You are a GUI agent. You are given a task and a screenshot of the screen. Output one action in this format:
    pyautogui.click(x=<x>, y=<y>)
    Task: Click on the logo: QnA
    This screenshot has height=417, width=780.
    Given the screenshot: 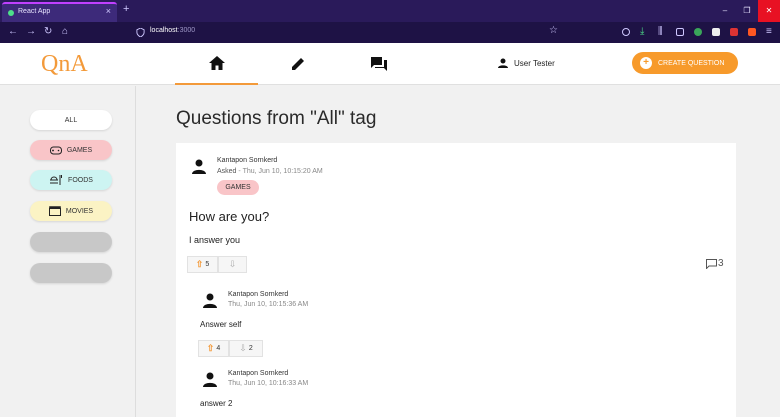 What is the action you would take?
    pyautogui.click(x=64, y=64)
    